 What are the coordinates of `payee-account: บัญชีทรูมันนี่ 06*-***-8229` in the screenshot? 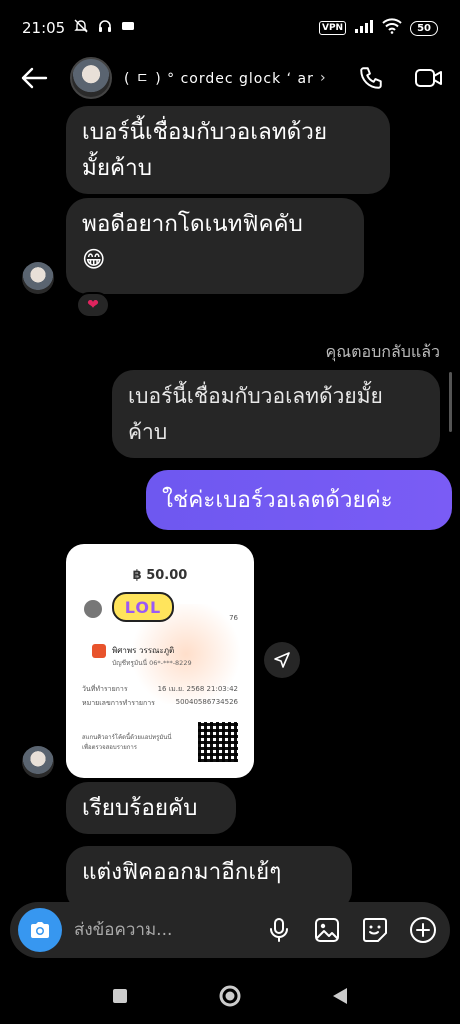 It's located at (152, 663).